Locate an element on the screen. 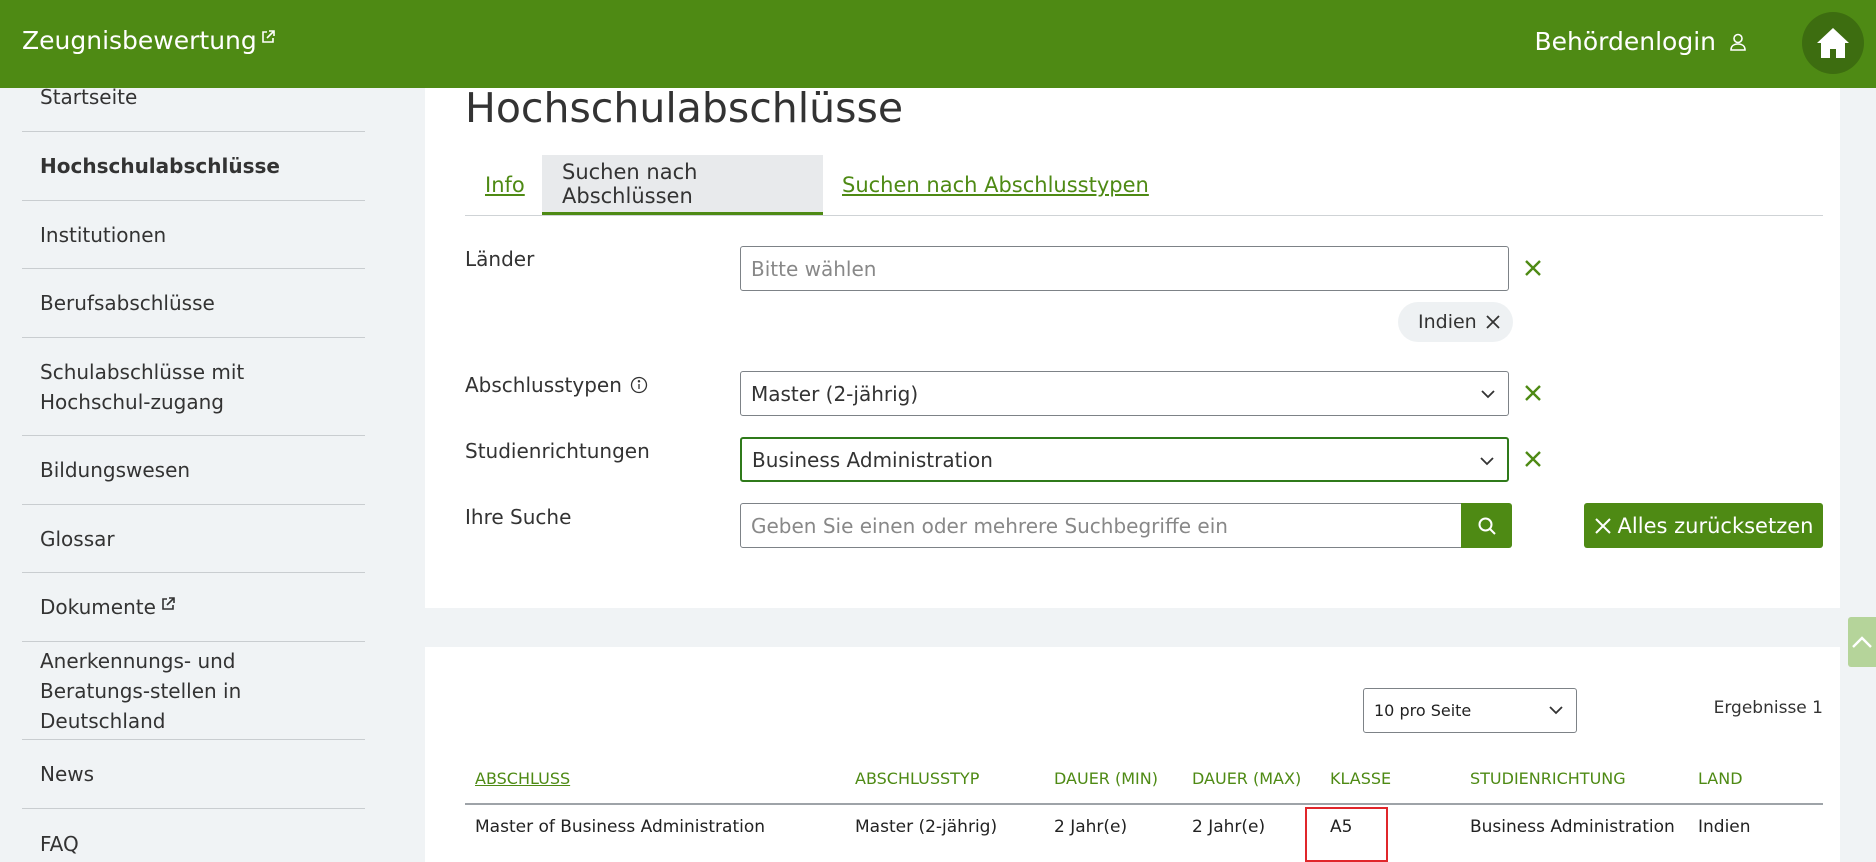 This screenshot has width=1876, height=862. home-icon is located at coordinates (1833, 43).